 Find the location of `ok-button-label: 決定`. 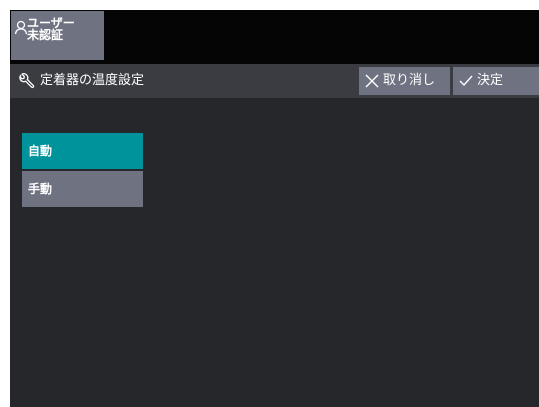

ok-button-label: 決定 is located at coordinates (490, 80).